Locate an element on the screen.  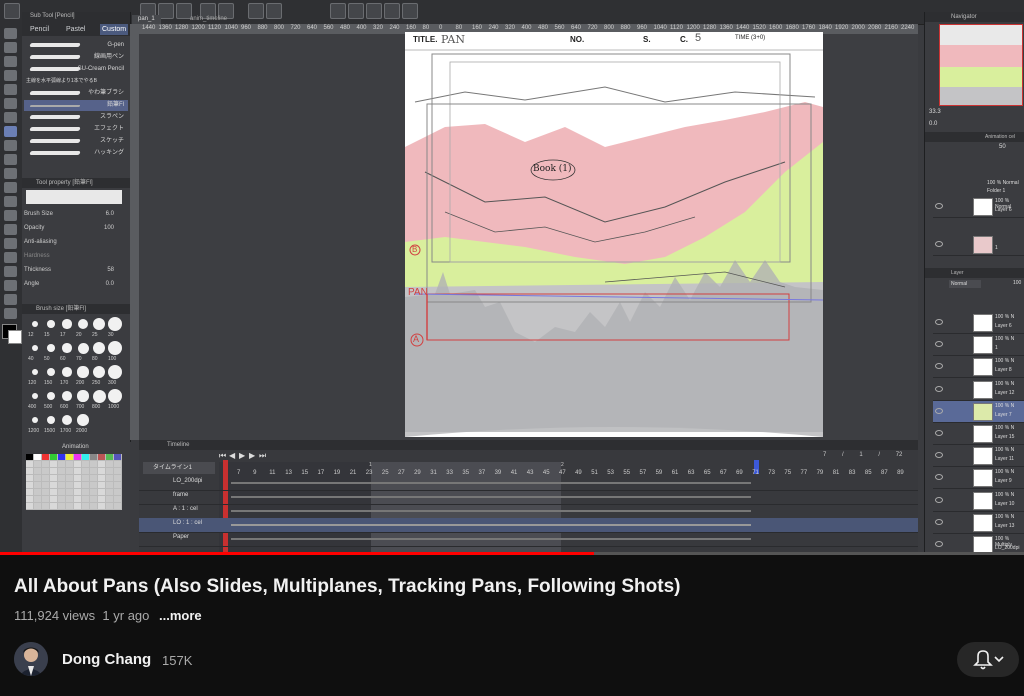
brush-item: やわ筆ブラシ is located at coordinates (76, 93).